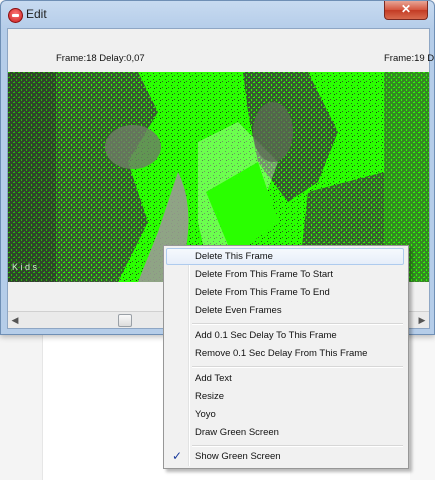  Describe the element at coordinates (213, 378) in the screenshot. I see `menu-item-label: Add Text` at that location.